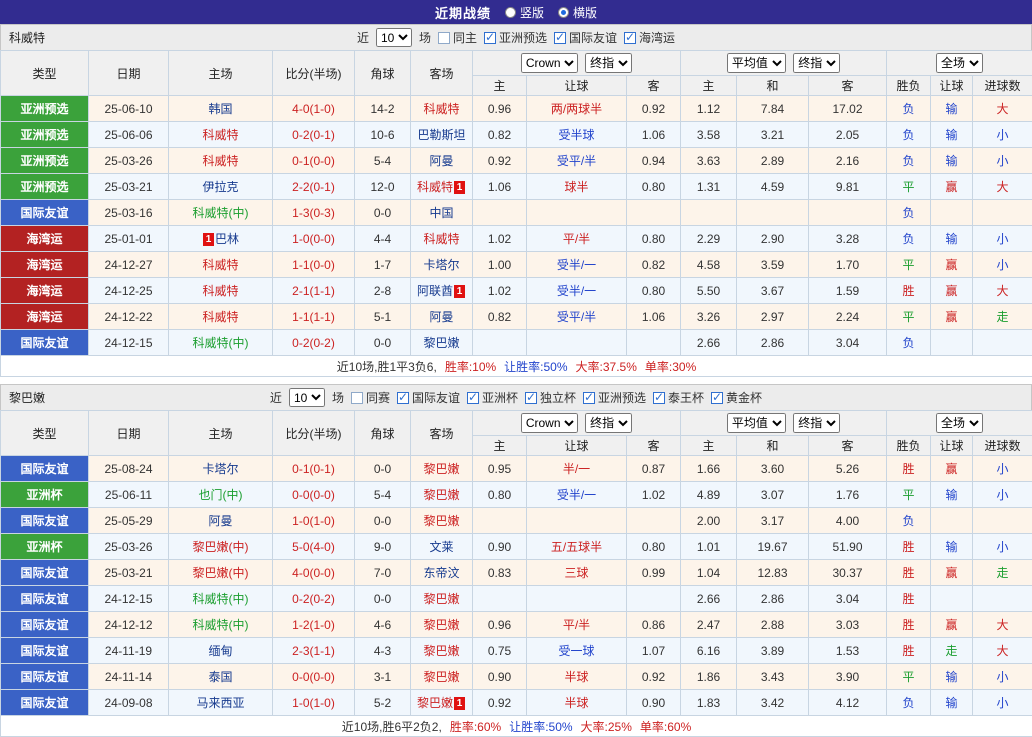 The image size is (1032, 737). I want to click on filter-checkbox: 同主, so click(457, 37).